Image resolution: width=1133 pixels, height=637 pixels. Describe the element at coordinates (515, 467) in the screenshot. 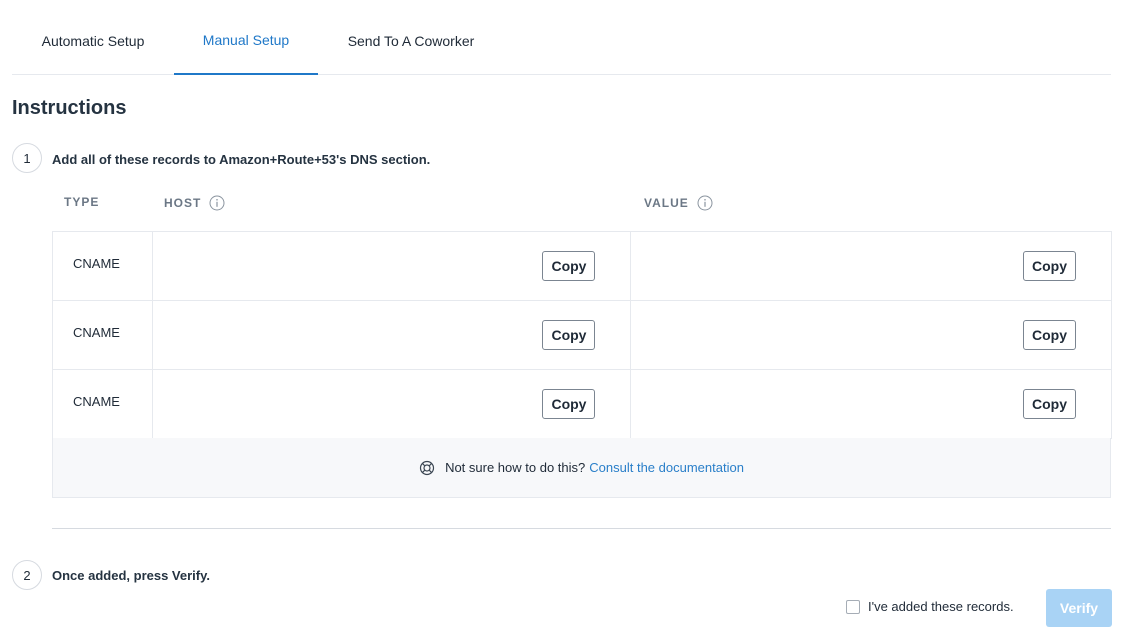

I see `help-text: Not sure how to do this?` at that location.